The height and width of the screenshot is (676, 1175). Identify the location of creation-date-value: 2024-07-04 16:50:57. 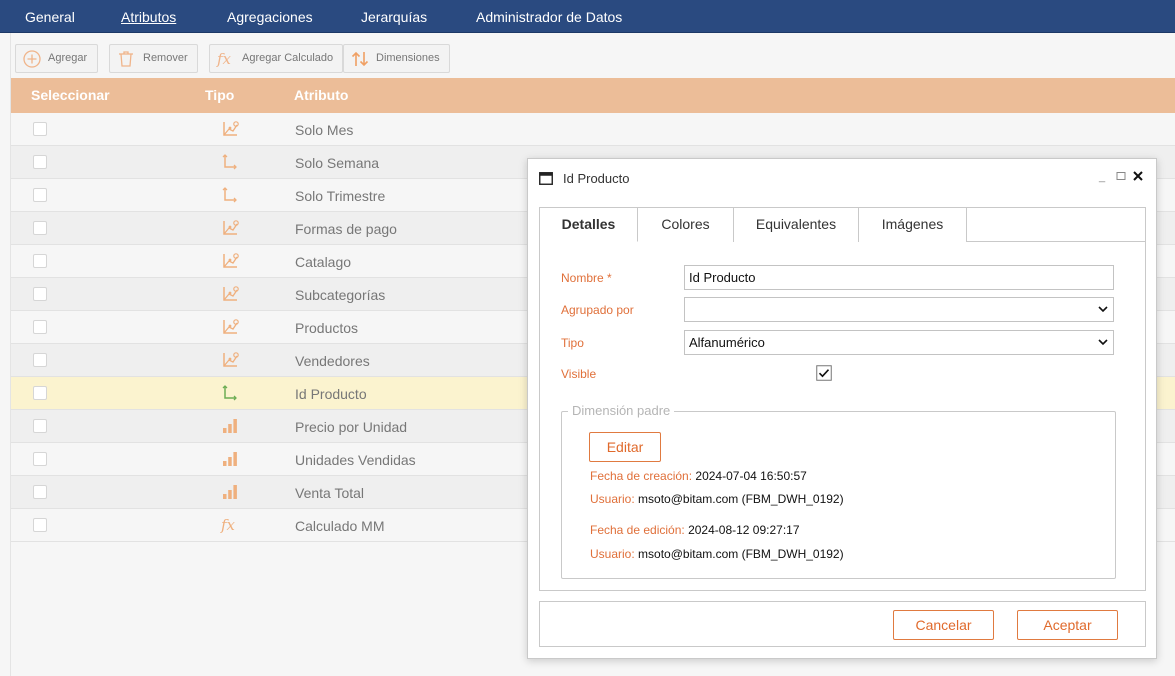
(751, 476).